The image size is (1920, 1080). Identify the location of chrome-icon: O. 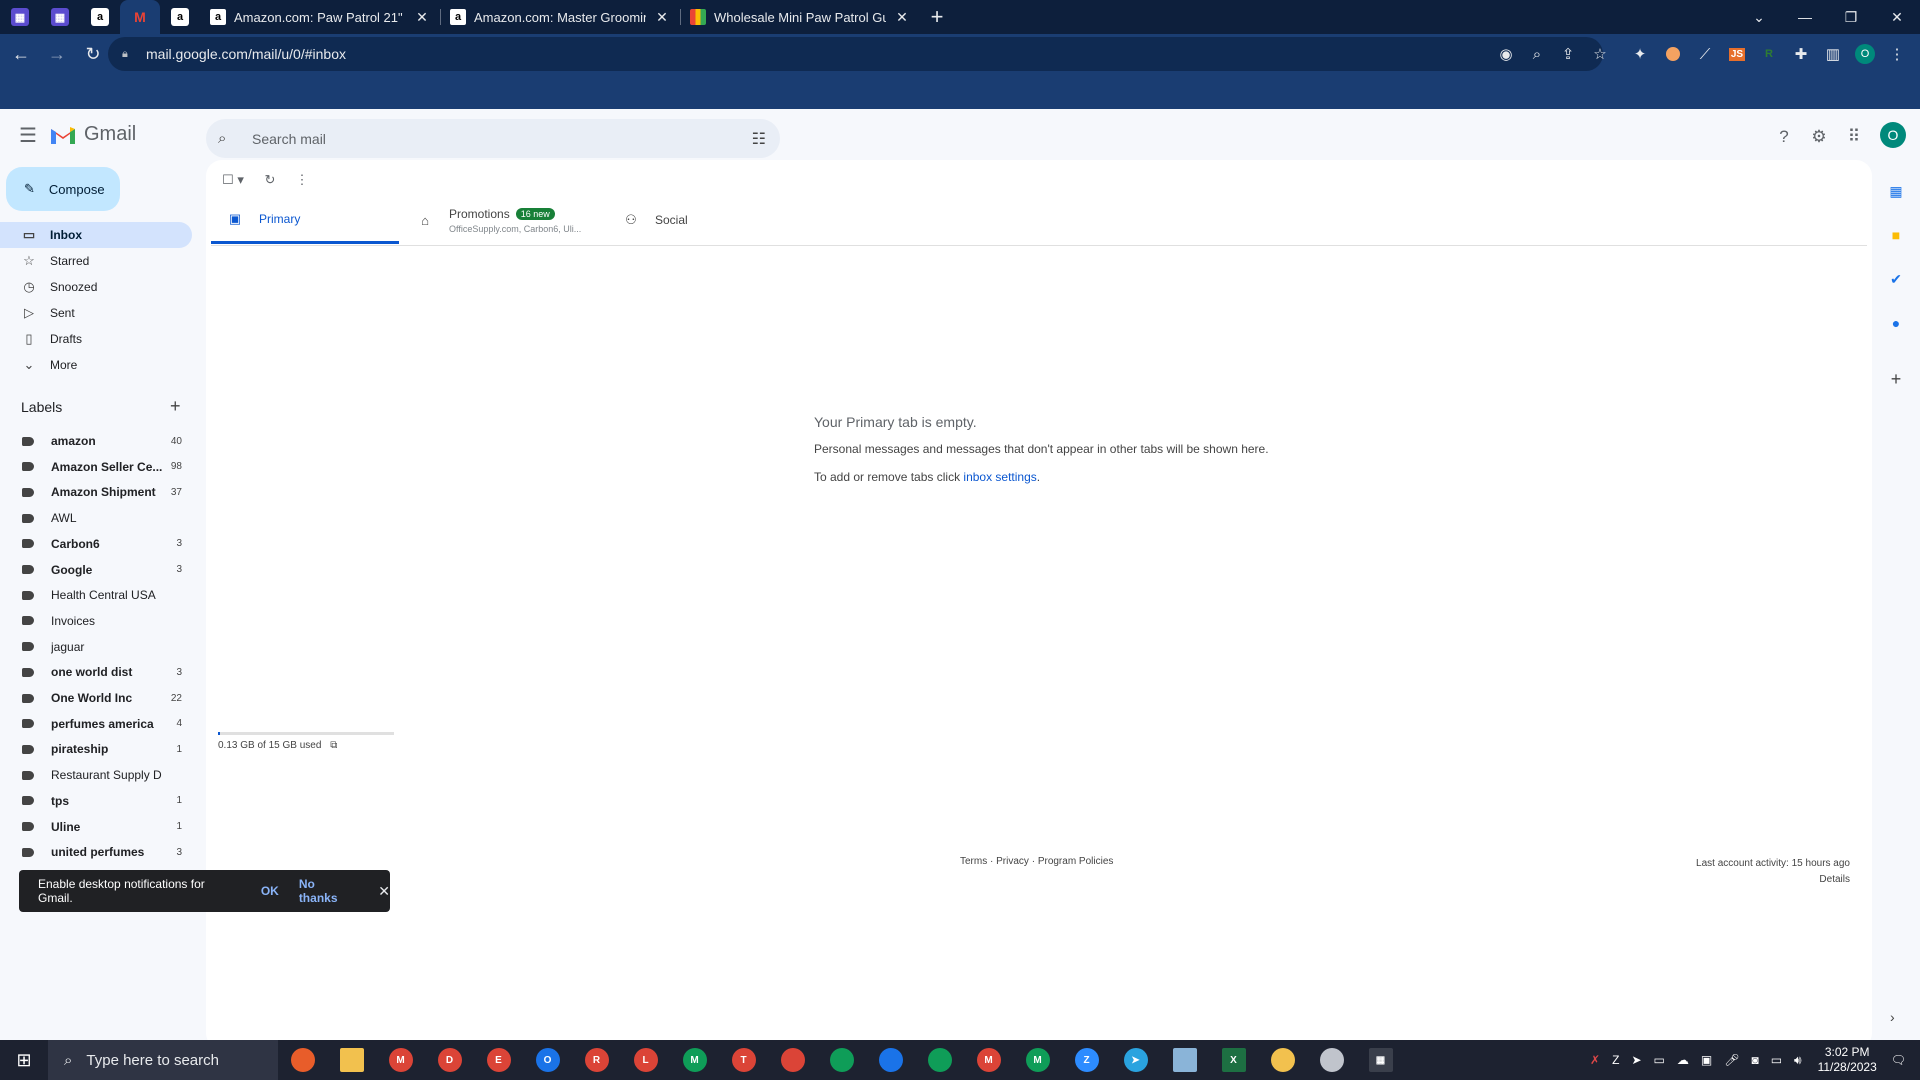
(547, 1060).